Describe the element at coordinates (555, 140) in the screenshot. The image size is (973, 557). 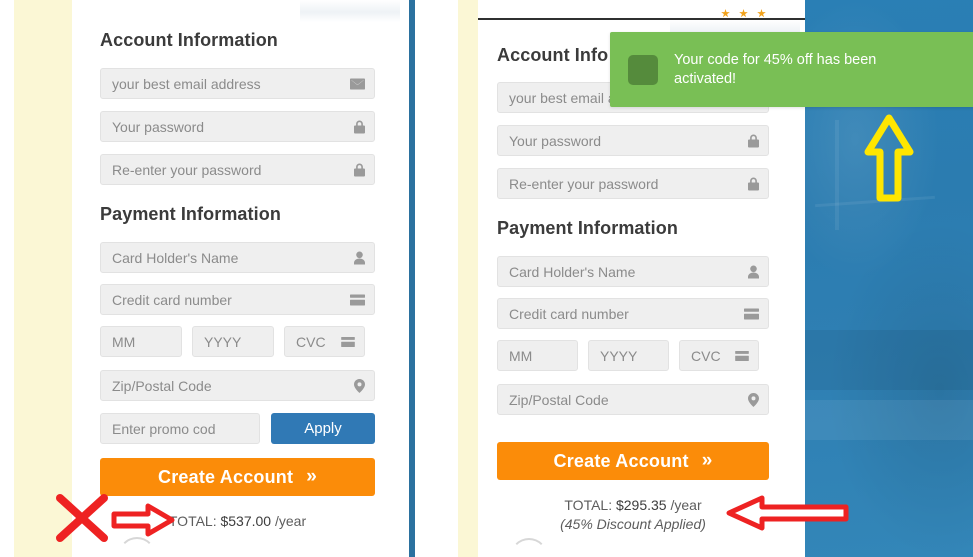
I see `right-password-placeholder: Your password` at that location.